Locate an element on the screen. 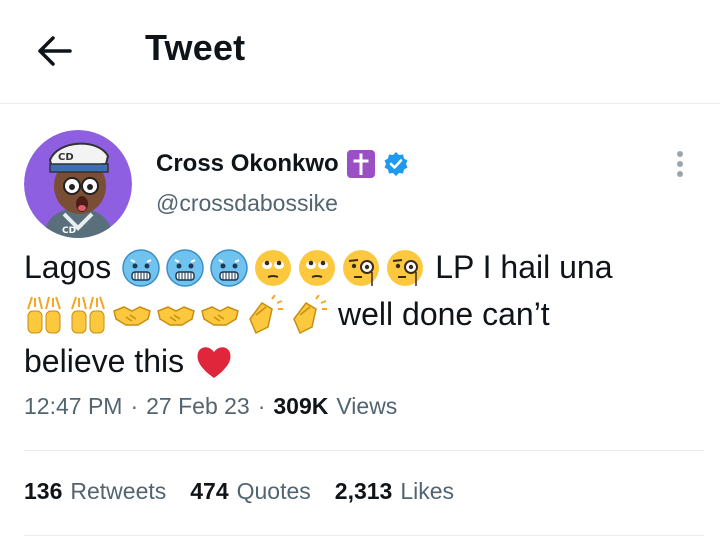  red-heart-icon is located at coordinates (214, 362).